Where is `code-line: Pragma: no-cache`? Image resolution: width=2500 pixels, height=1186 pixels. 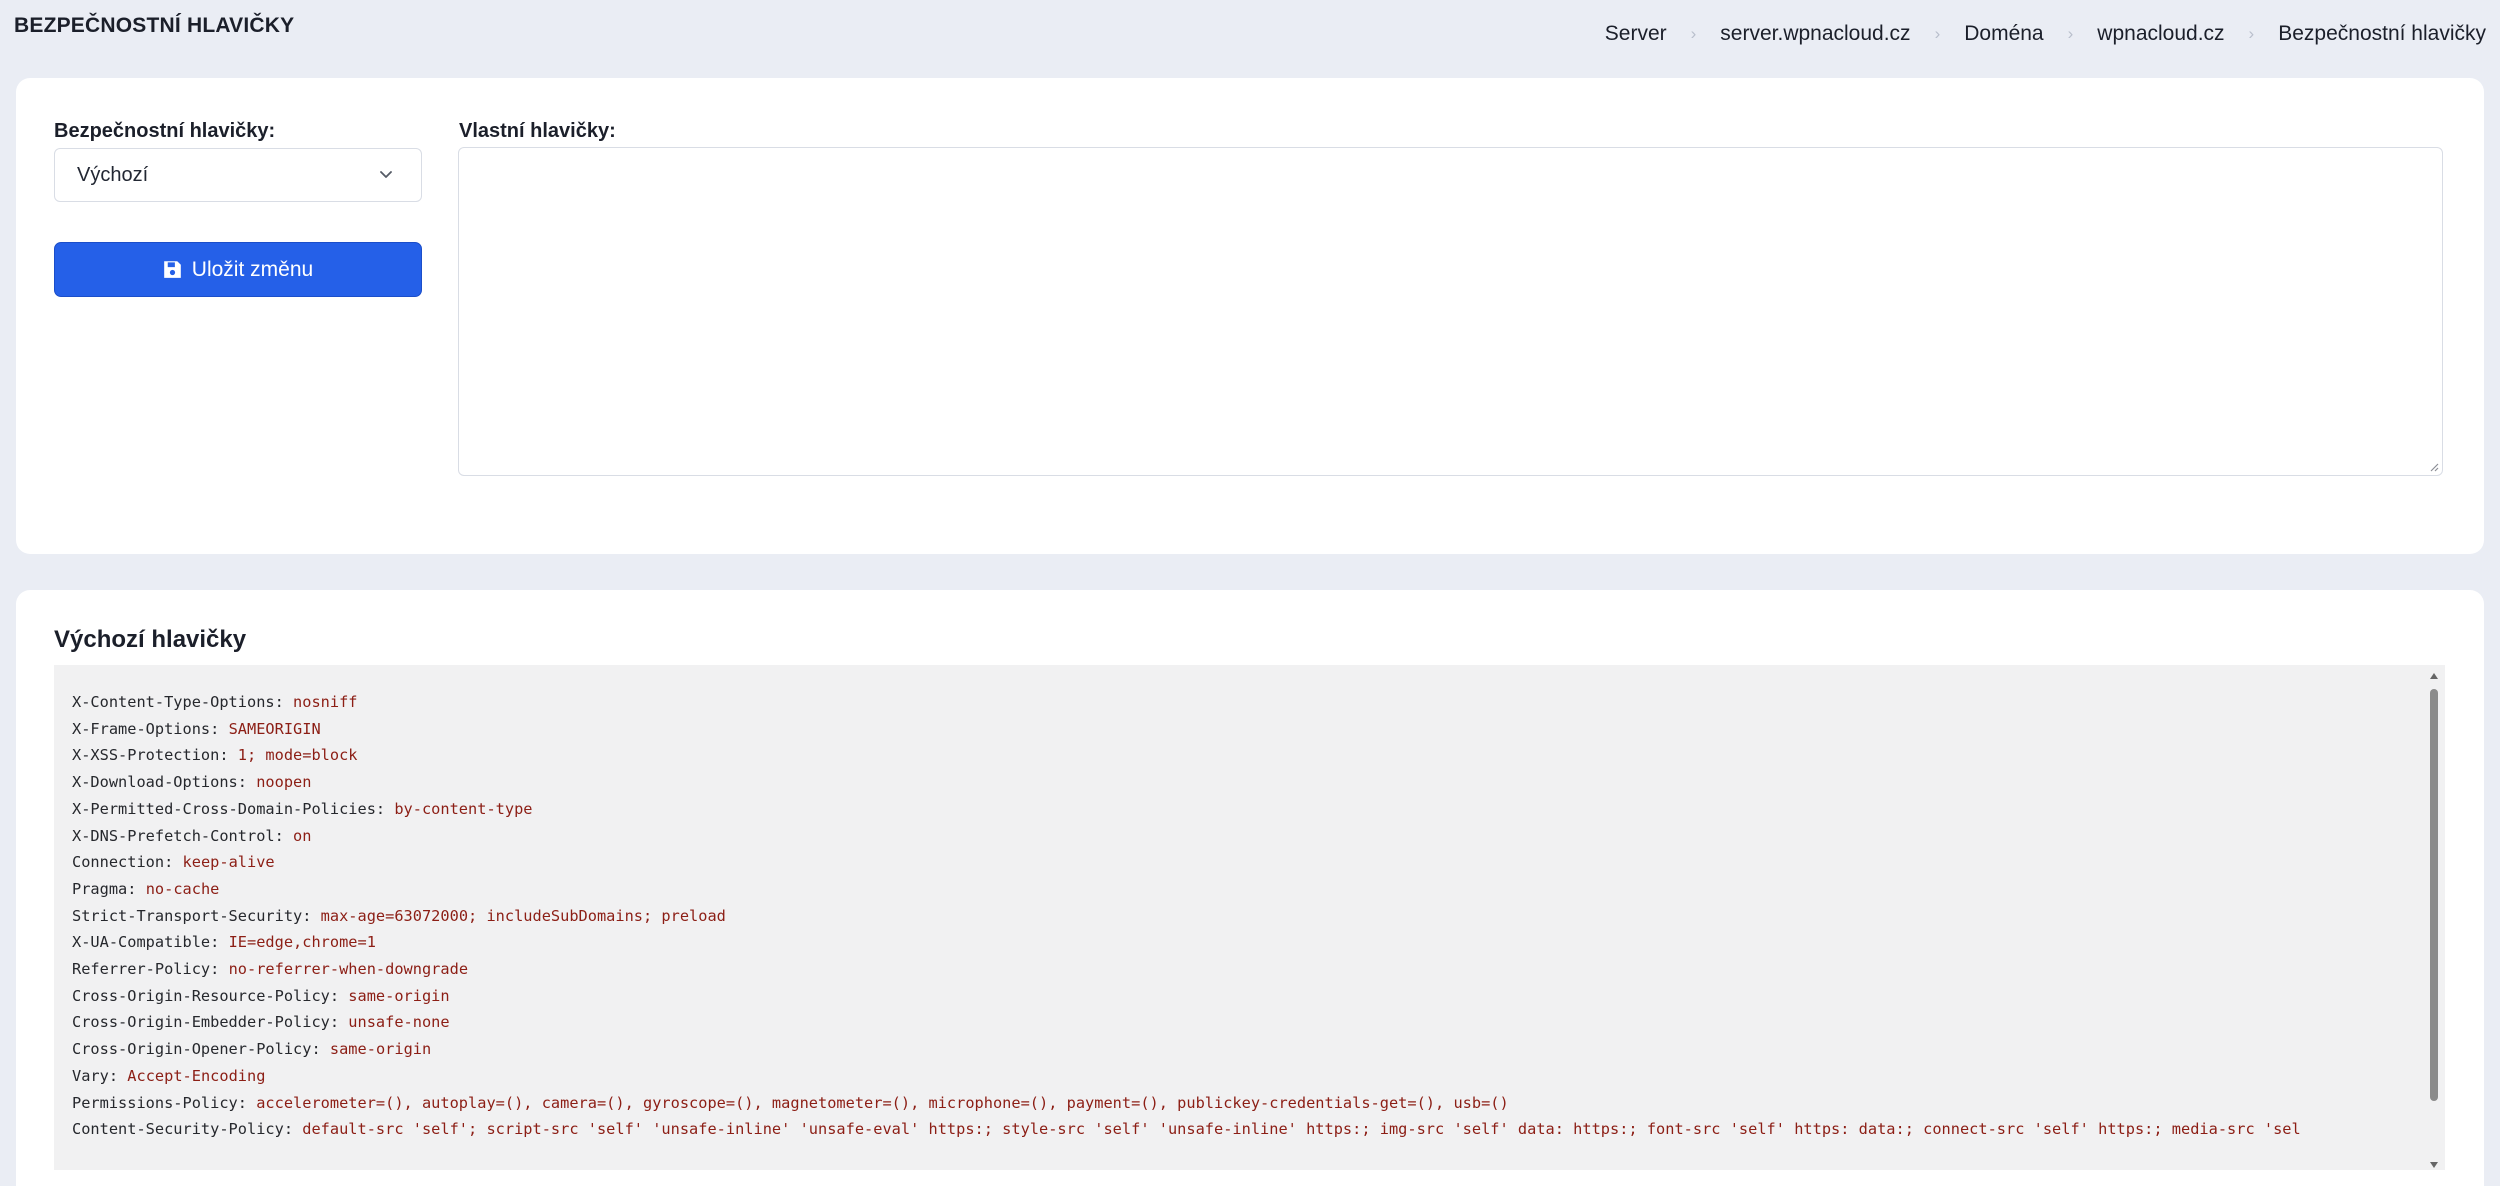
code-line: Pragma: no-cache is located at coordinates (1186, 889).